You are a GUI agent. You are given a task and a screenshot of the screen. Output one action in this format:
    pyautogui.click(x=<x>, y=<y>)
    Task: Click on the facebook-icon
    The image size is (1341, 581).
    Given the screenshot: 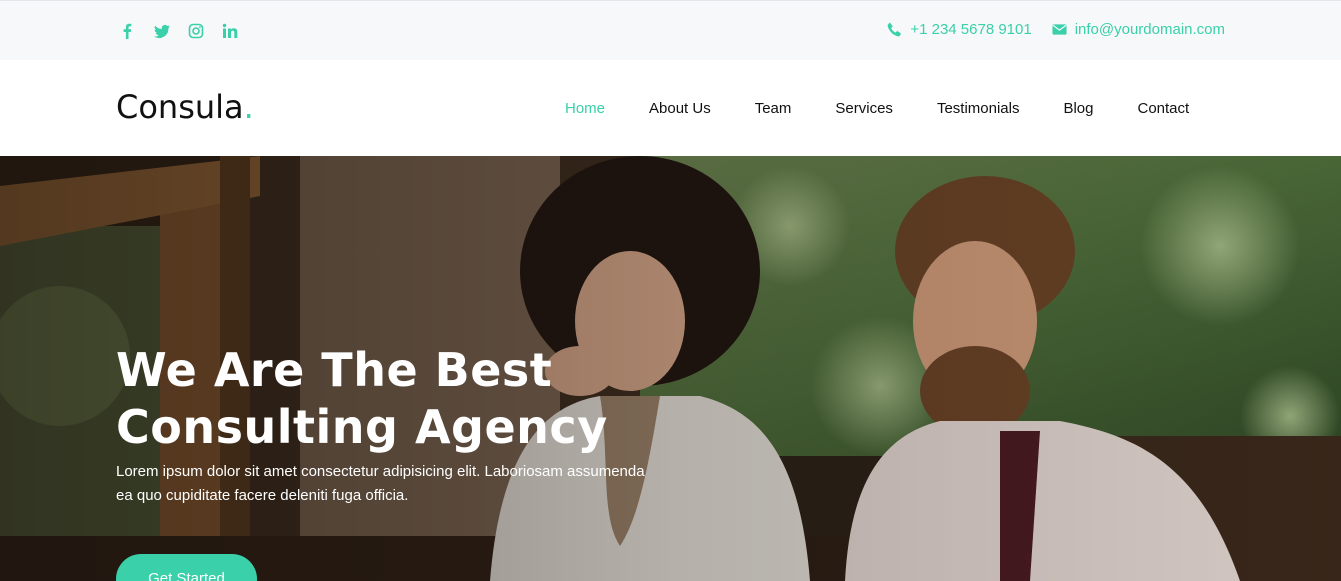 What is the action you would take?
    pyautogui.click(x=127, y=31)
    